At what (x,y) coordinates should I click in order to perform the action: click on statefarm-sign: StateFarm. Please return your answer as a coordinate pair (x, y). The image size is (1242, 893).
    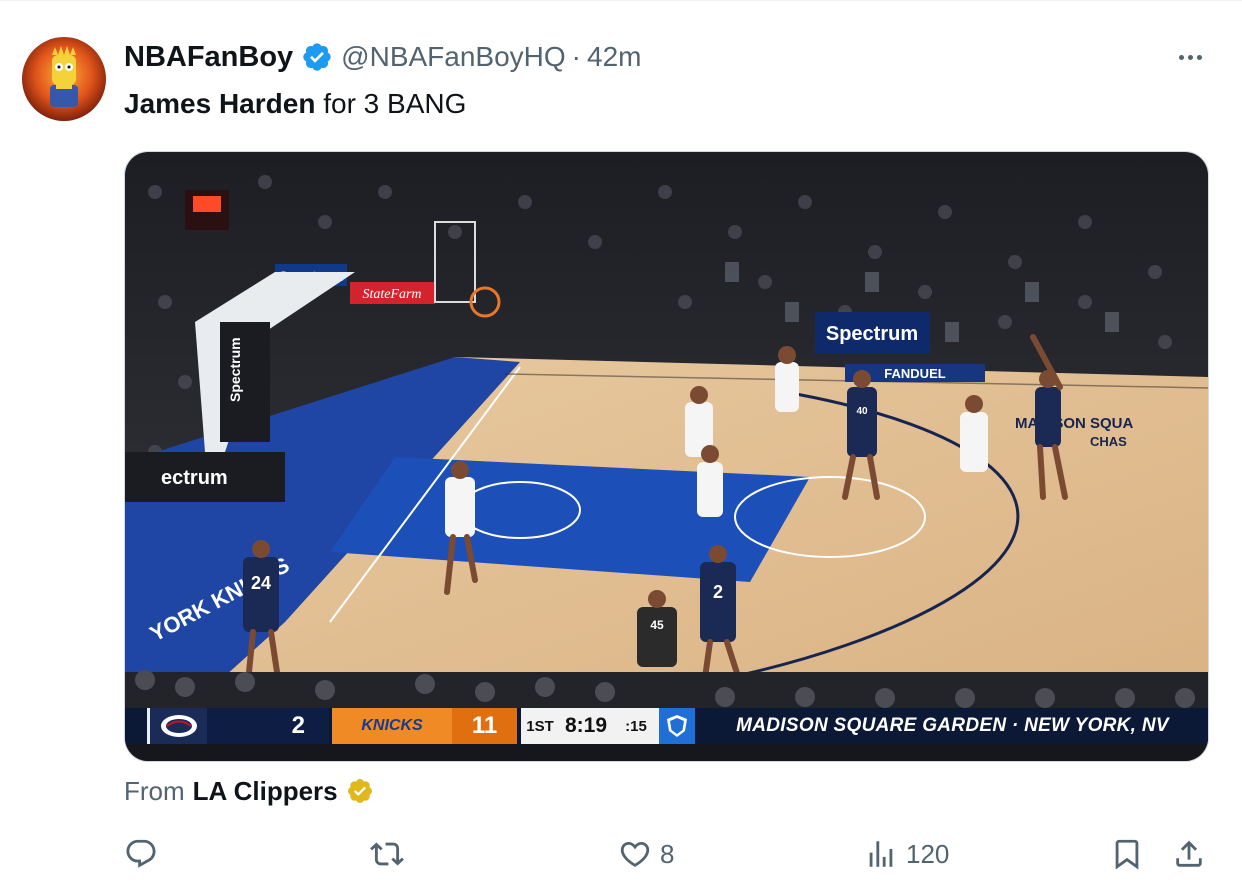
    Looking at the image, I should click on (391, 294).